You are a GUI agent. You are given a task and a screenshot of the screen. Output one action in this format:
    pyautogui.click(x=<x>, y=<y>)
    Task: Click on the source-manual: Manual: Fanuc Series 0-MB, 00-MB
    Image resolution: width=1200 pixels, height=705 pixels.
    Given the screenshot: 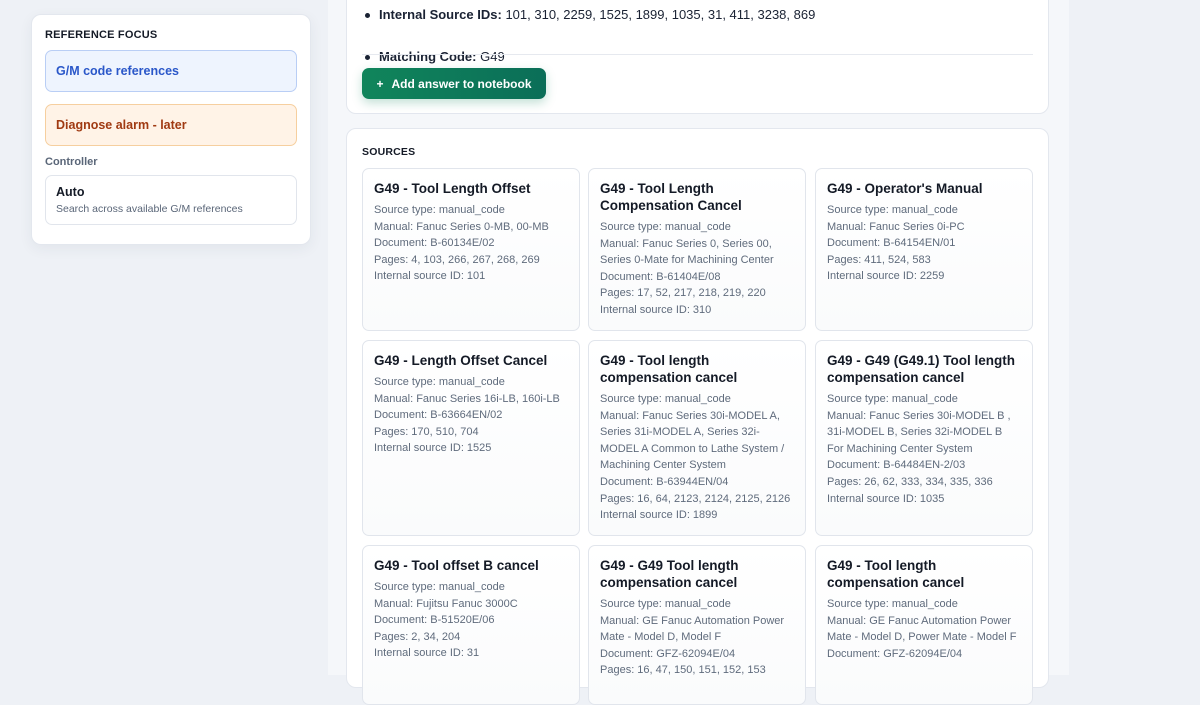 What is the action you would take?
    pyautogui.click(x=461, y=226)
    